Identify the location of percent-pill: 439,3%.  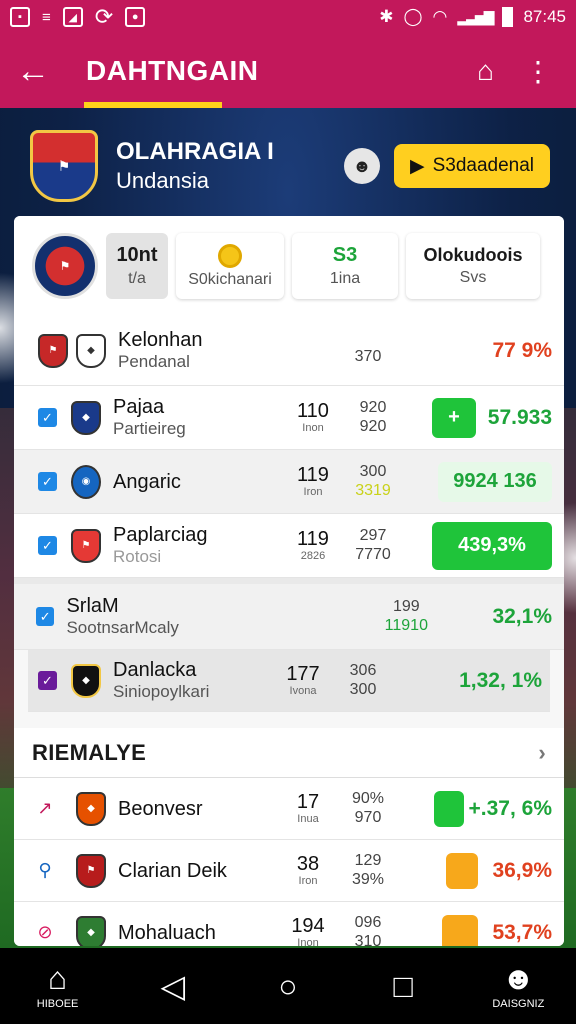
(492, 545).